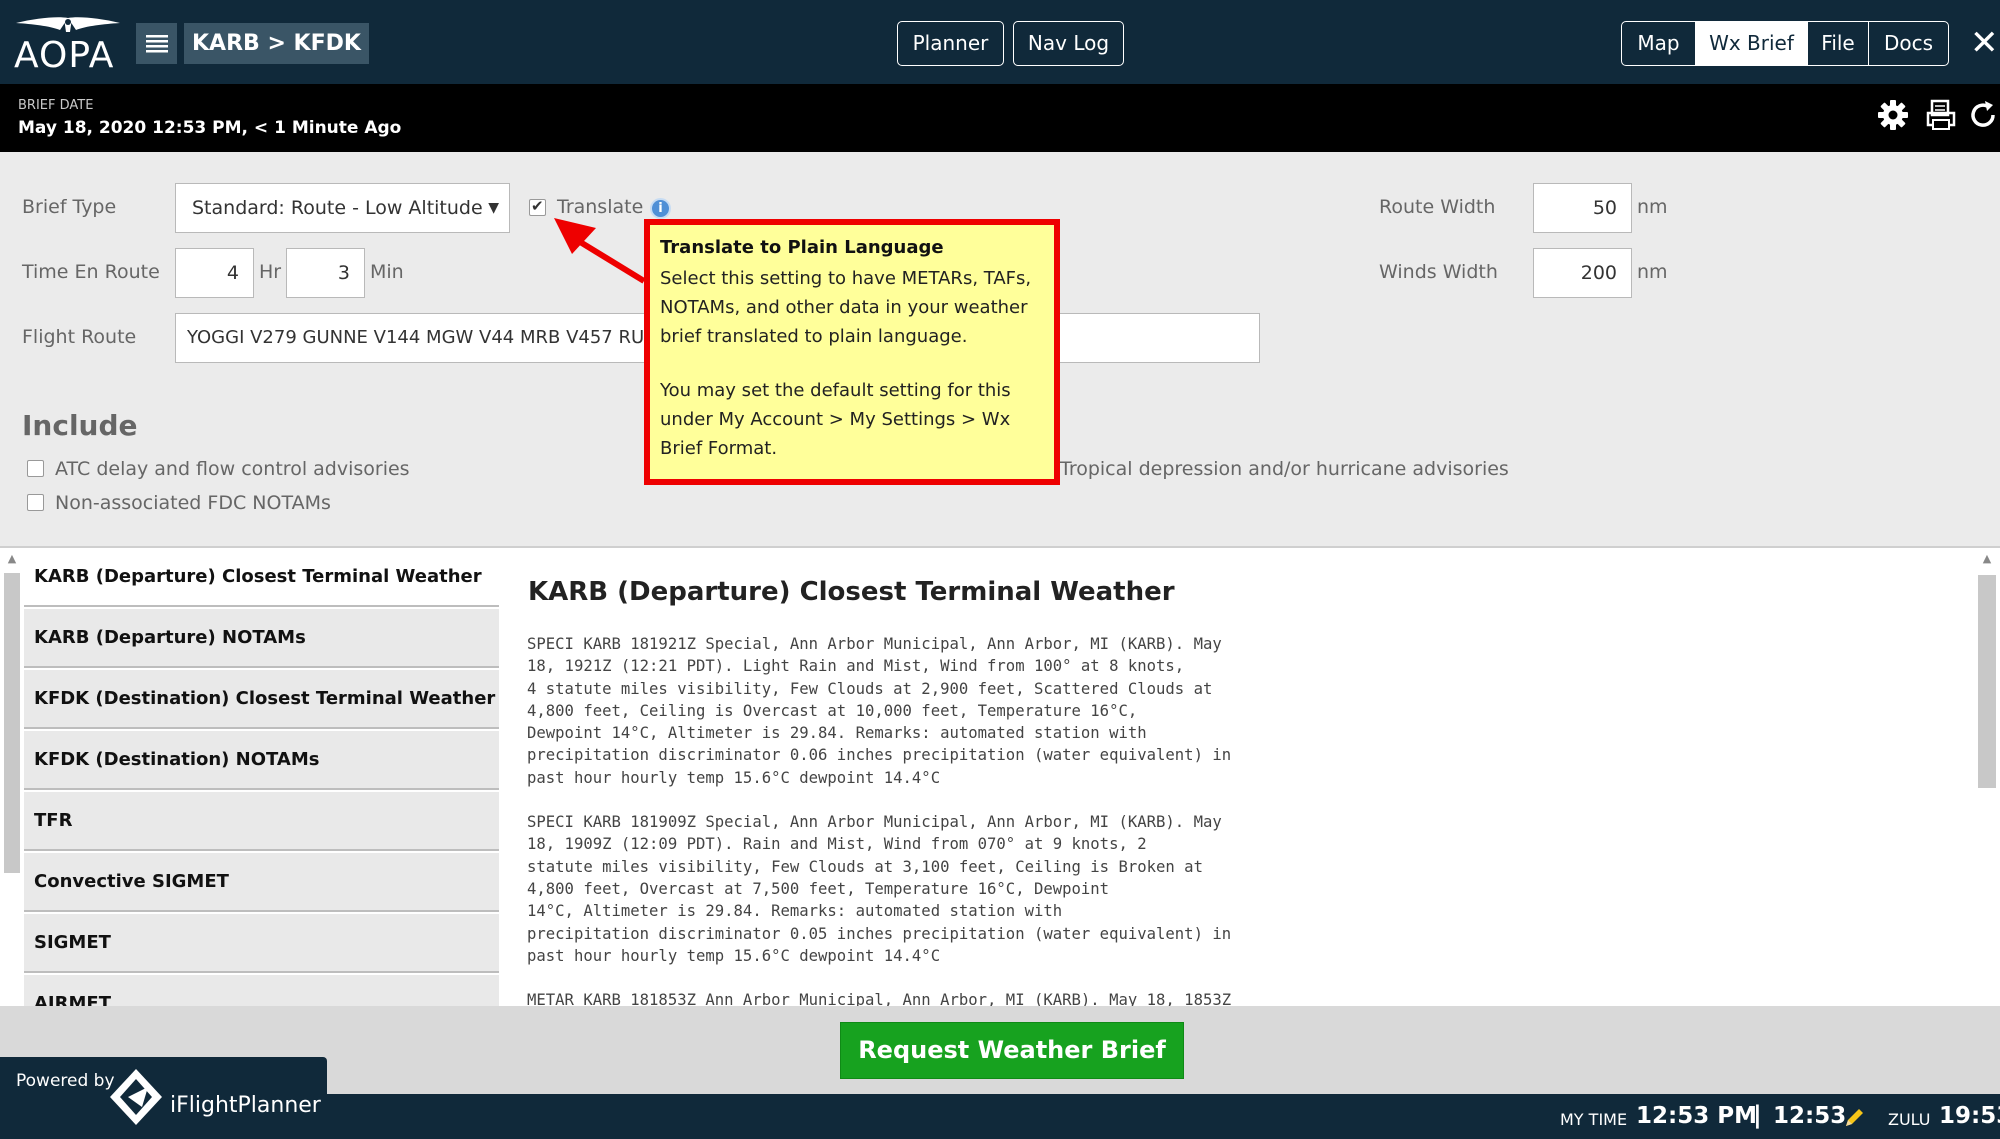  What do you see at coordinates (387, 272) in the screenshot?
I see `minutes-unit: Min` at bounding box center [387, 272].